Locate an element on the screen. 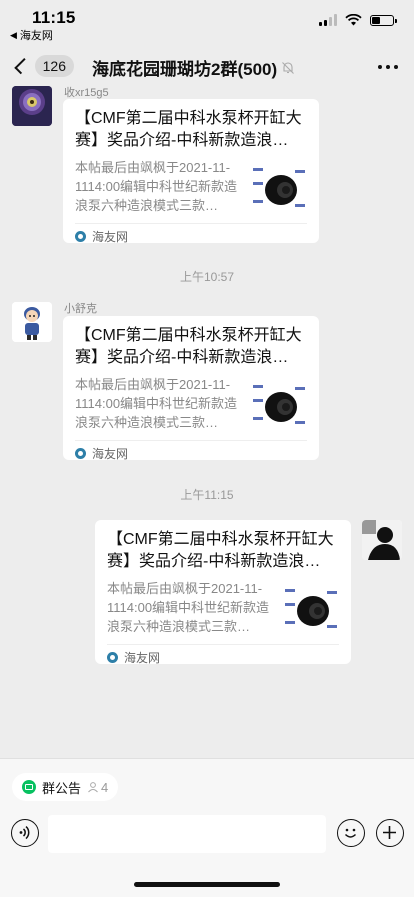  cellular-signal-icon is located at coordinates (328, 20).